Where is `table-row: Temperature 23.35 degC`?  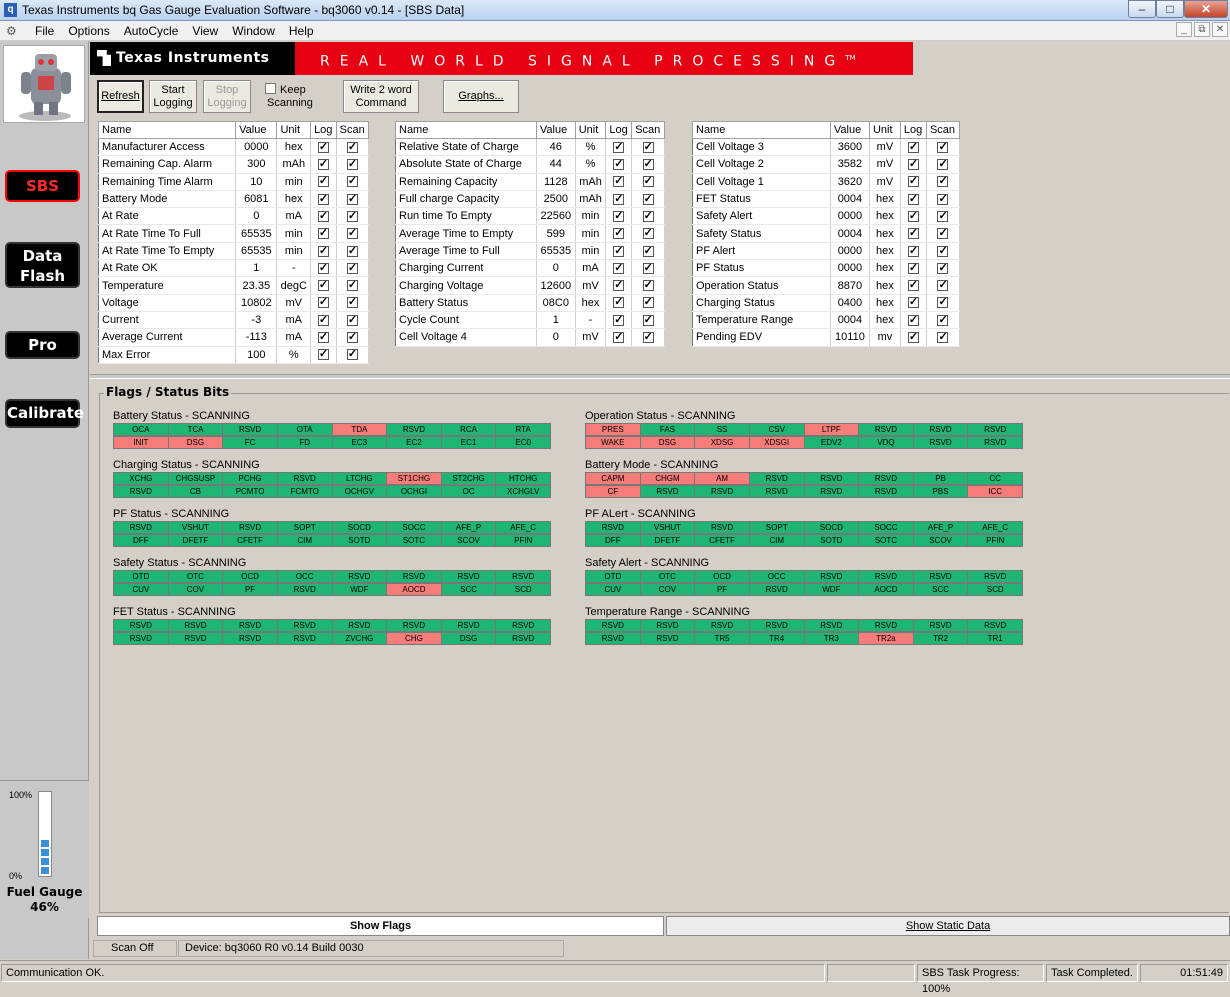
table-row: Temperature 23.35 degC is located at coordinates (234, 285).